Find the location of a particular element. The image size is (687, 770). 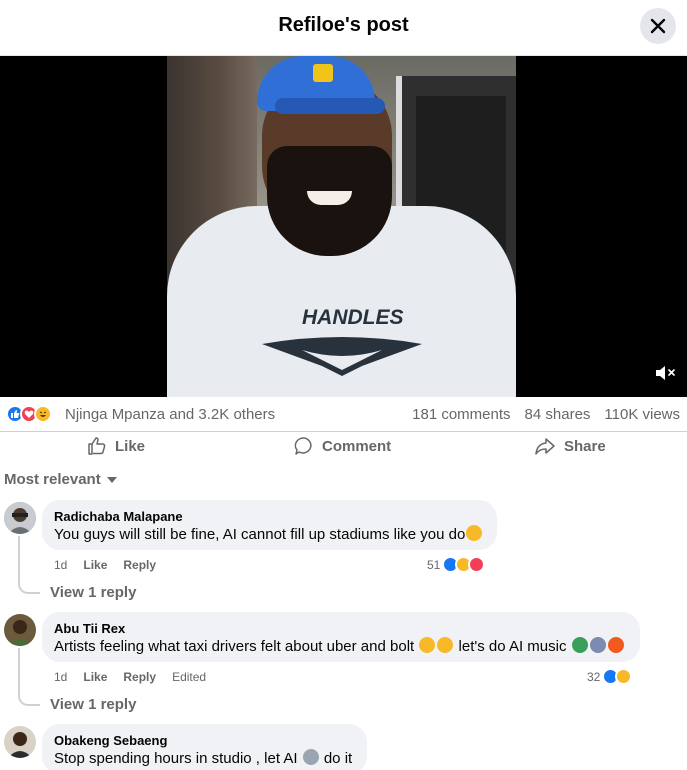

comment-edited-label: Edited is located at coordinates (189, 677).